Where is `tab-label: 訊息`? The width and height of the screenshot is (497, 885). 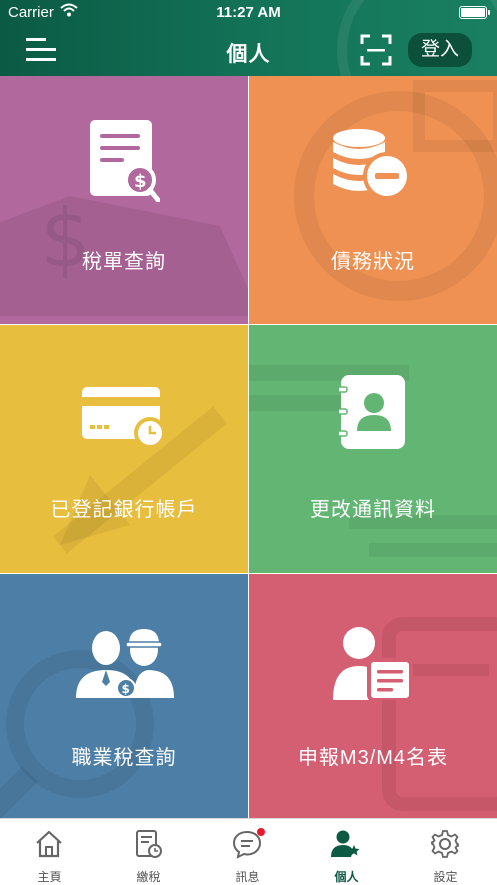 tab-label: 訊息 is located at coordinates (247, 877).